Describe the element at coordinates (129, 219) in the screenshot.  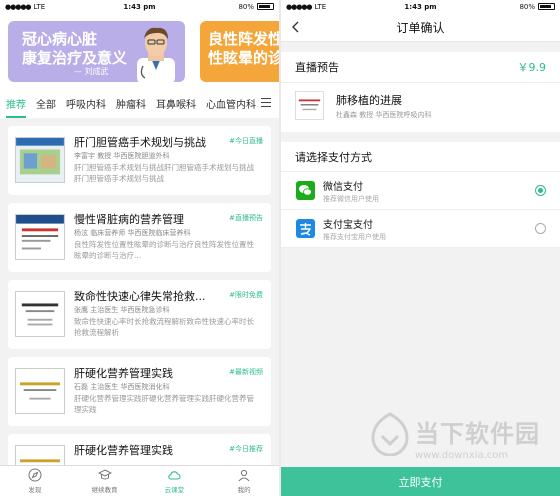
I see `course-title: 慢性肾脏病的营养管理` at that location.